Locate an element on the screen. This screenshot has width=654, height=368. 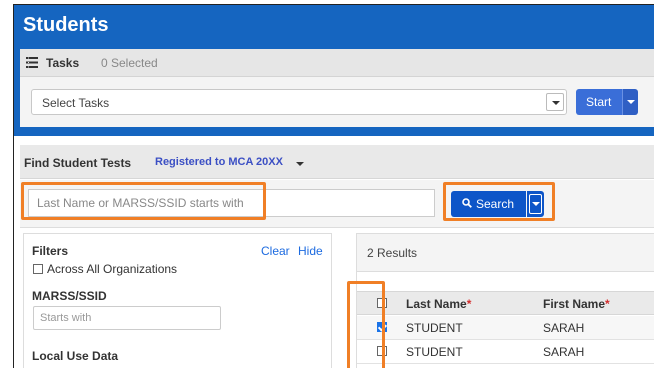
search-input-highlight is located at coordinates (143, 201).